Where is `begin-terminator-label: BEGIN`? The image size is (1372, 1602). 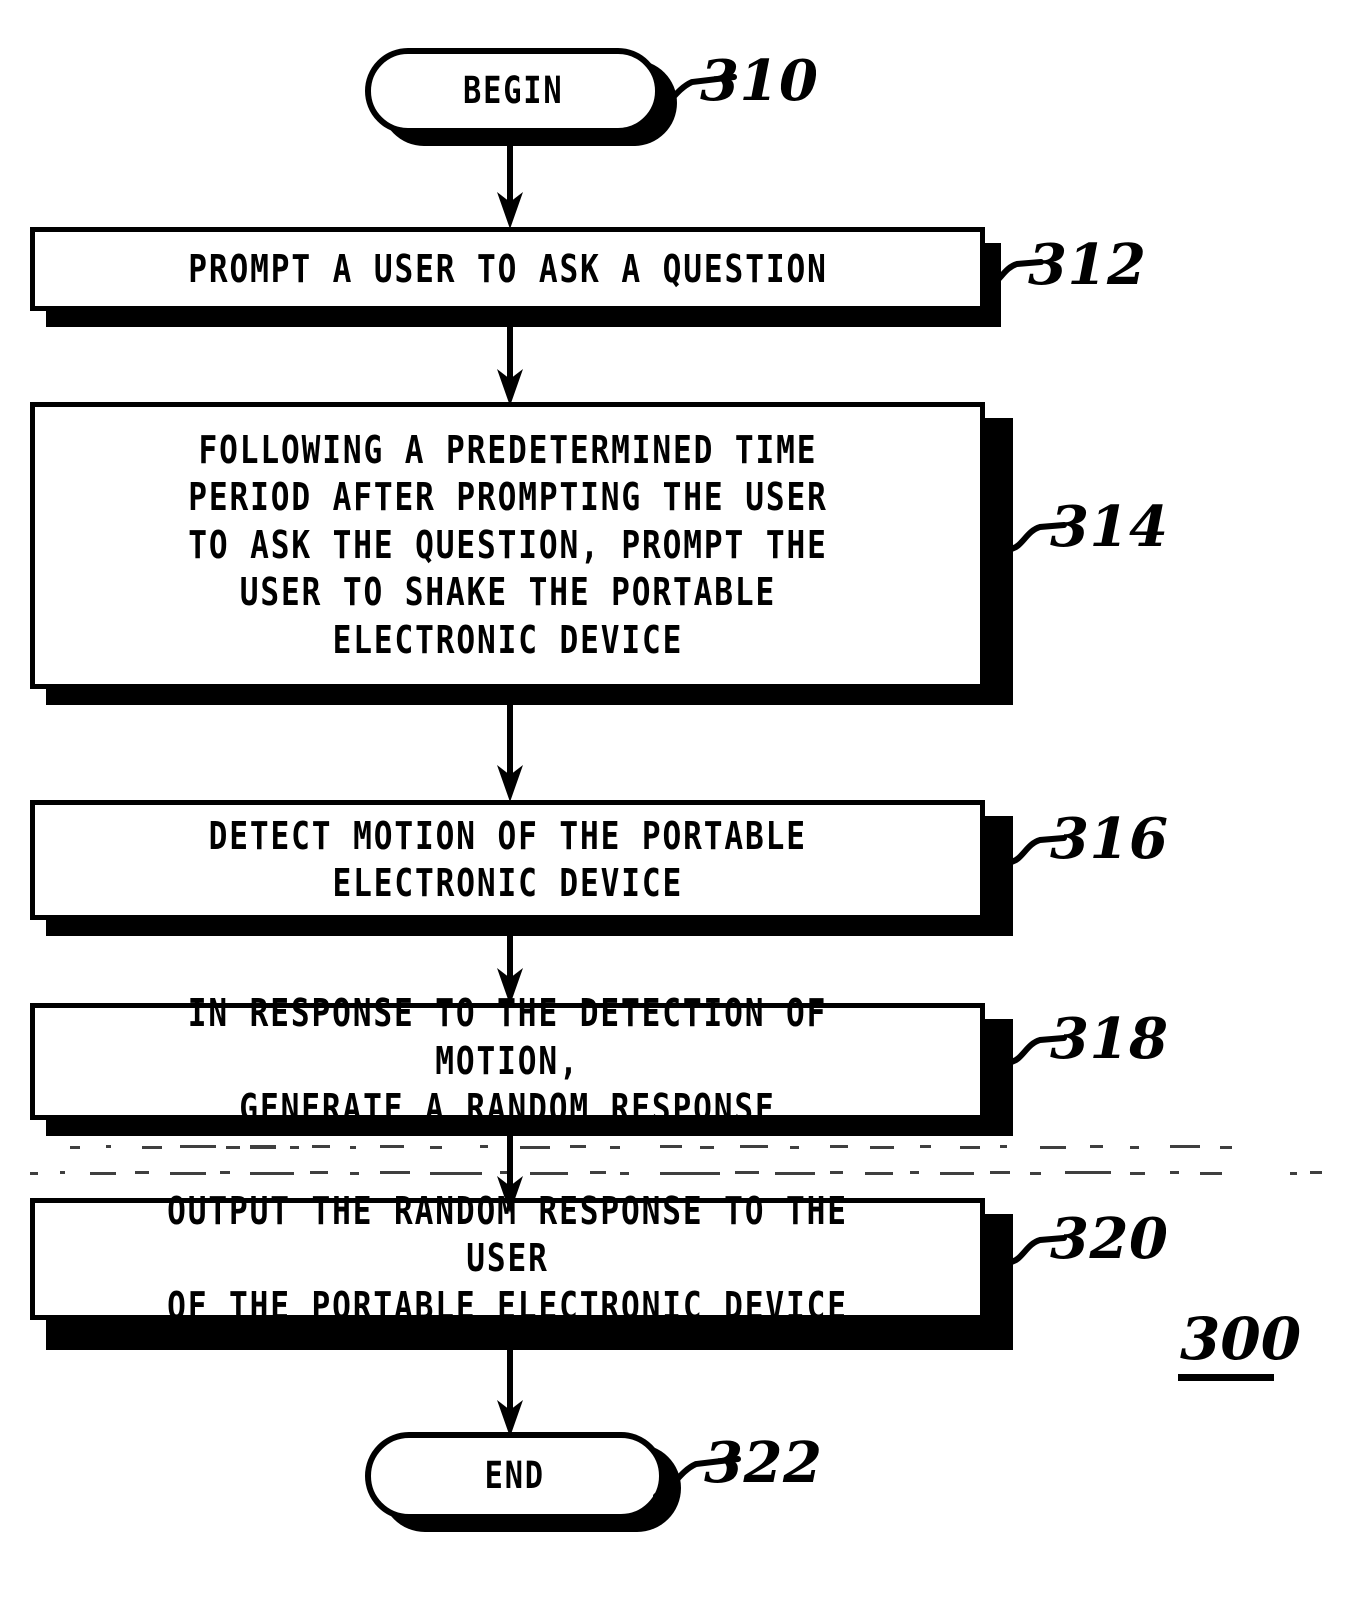
begin-terminator-label: BEGIN is located at coordinates (513, 91).